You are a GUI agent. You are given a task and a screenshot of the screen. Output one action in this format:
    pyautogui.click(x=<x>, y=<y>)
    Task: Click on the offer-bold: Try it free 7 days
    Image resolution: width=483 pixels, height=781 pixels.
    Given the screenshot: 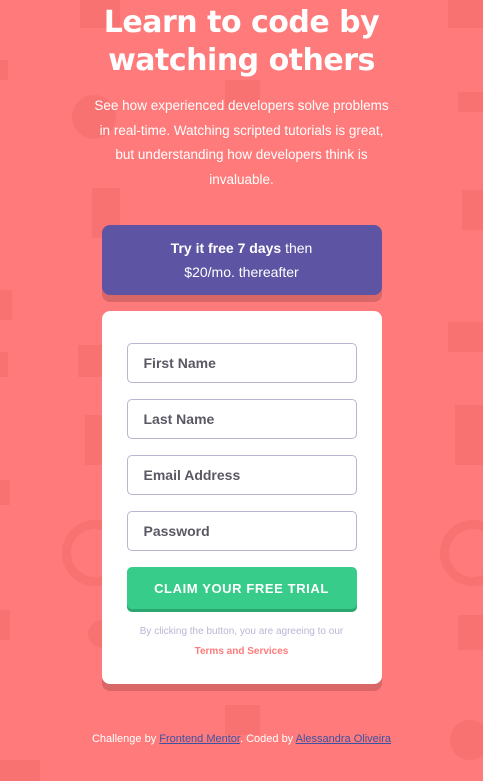 What is the action you would take?
    pyautogui.click(x=226, y=248)
    